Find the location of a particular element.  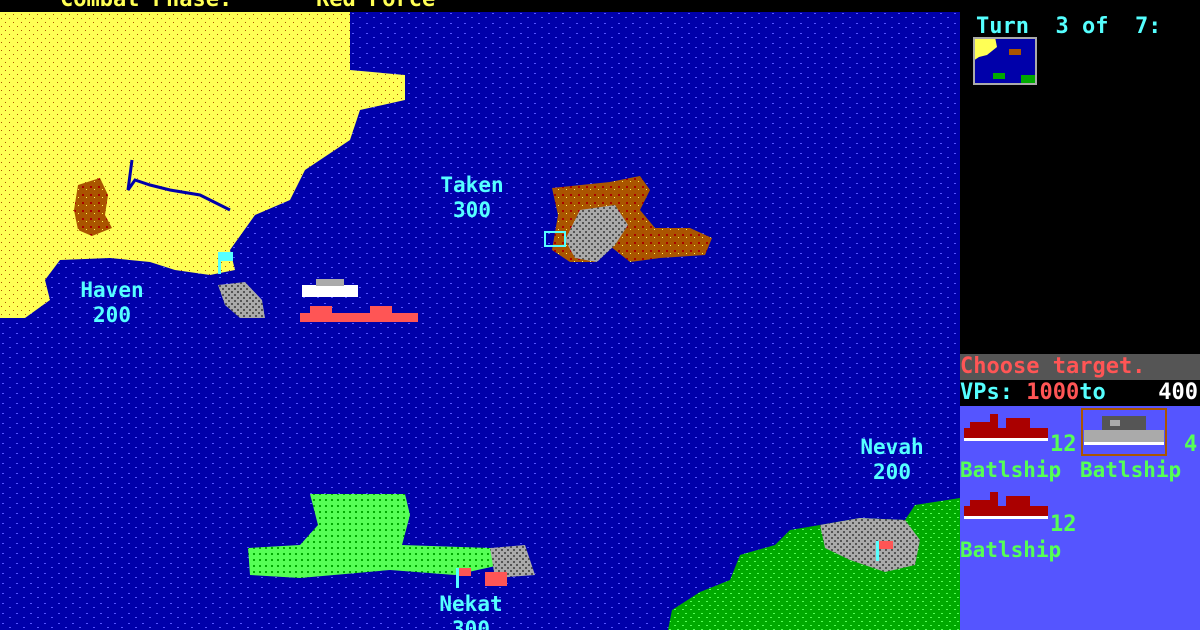

city-label-nevah: Nevah 200 is located at coordinates (892, 460).